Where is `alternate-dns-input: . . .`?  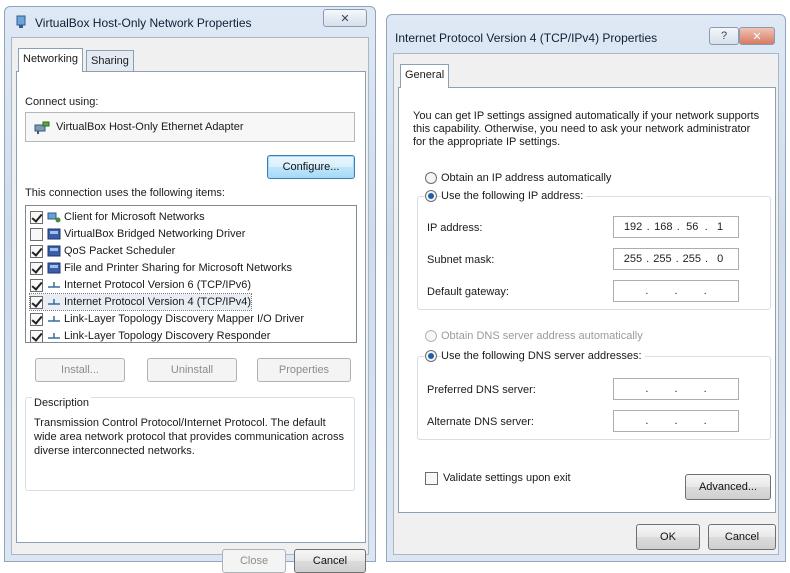
alternate-dns-input: . . . is located at coordinates (676, 421).